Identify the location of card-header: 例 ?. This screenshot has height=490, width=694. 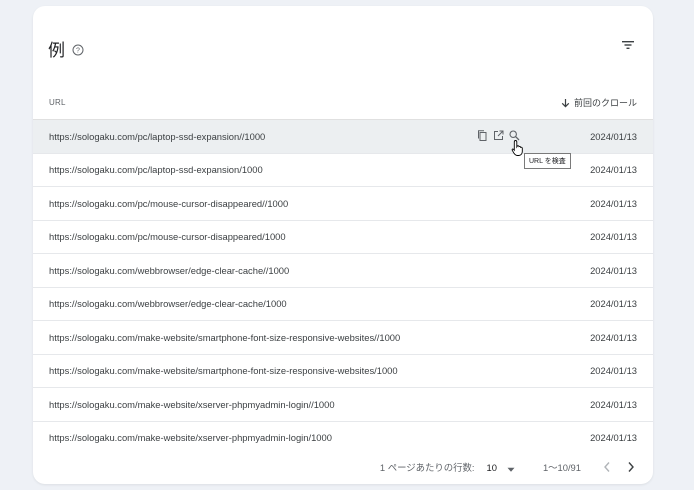
(66, 48).